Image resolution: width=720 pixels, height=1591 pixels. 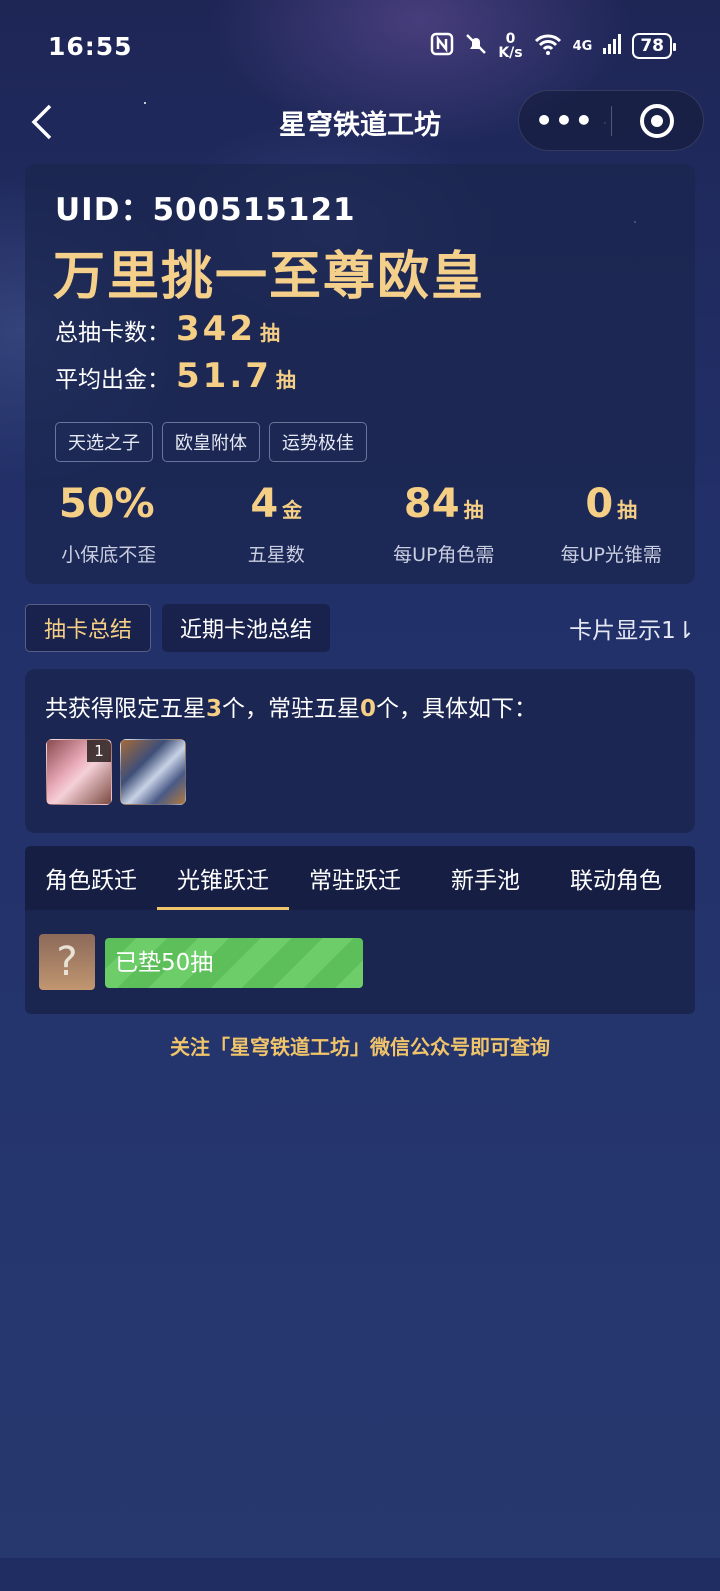 I want to click on tab-draw-summary: 抽卡总结, so click(x=88, y=628).